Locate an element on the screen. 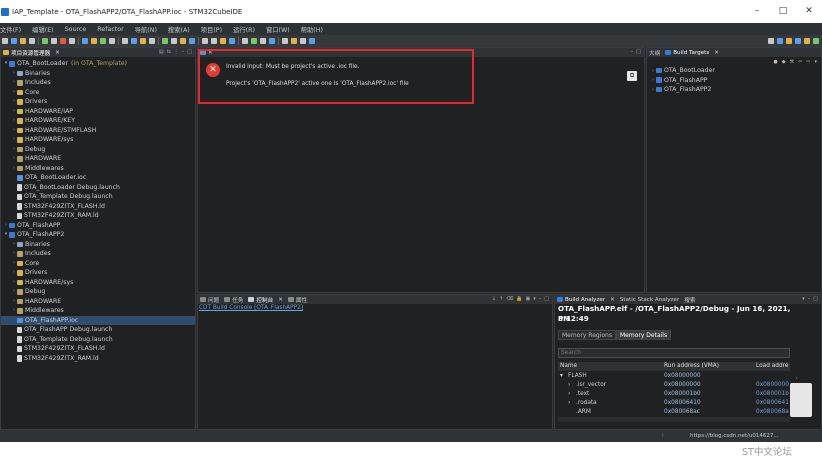 The width and height of the screenshot is (822, 461). tree-item: OTA_FlashAPP.ioc is located at coordinates (98, 320).